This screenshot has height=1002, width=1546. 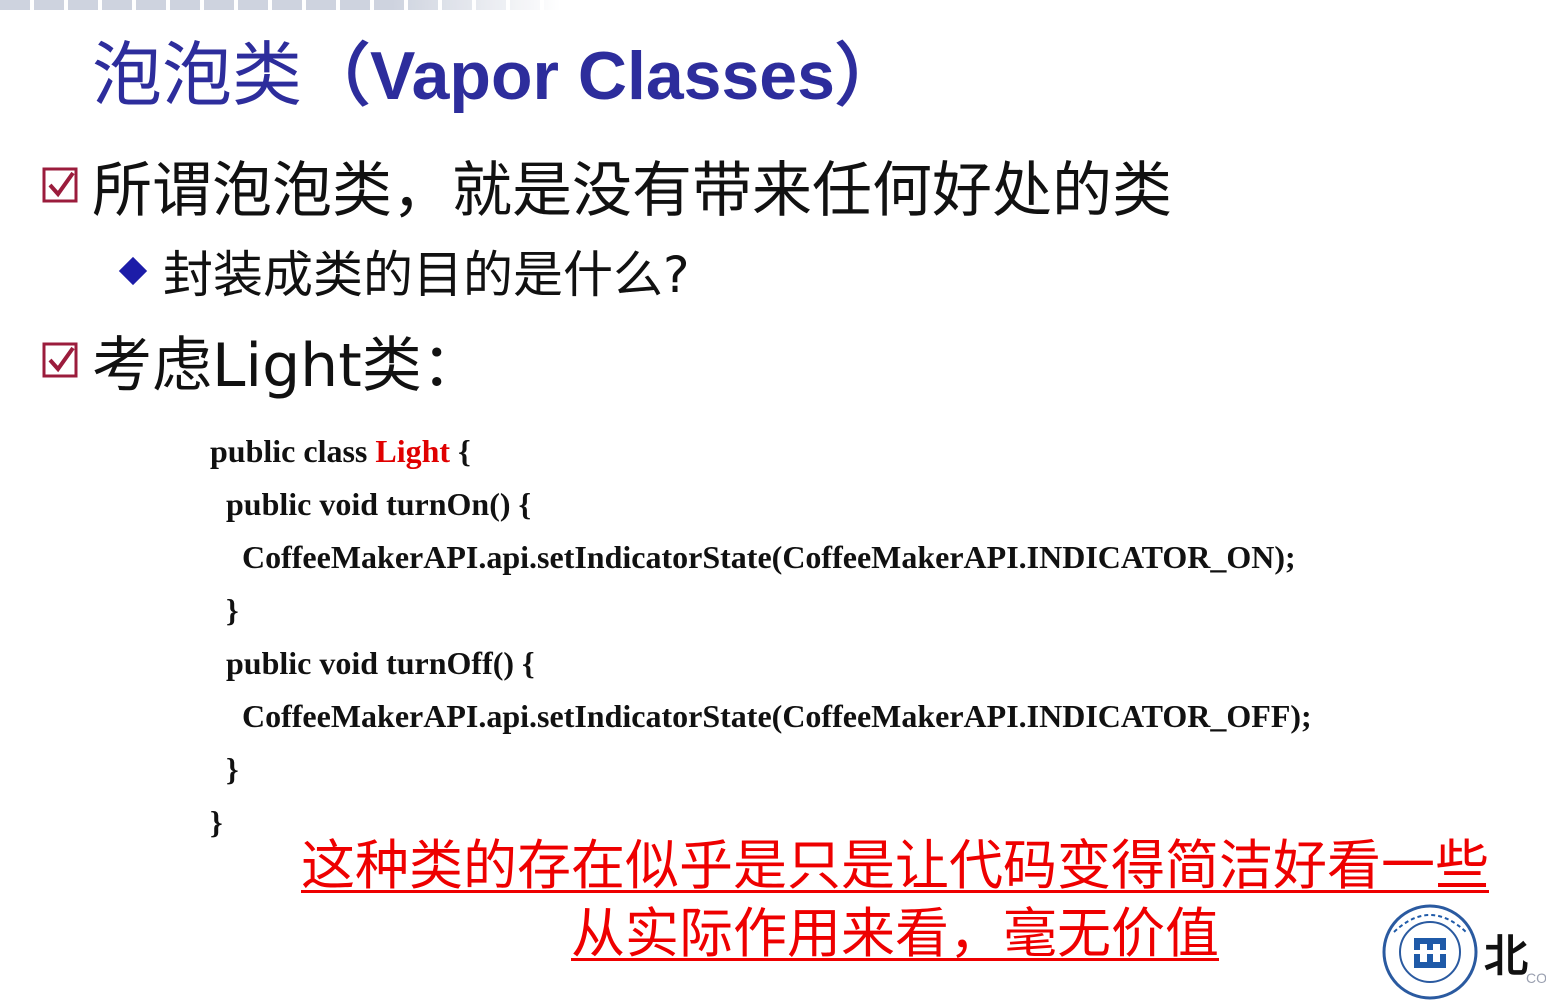 What do you see at coordinates (602, 76) in the screenshot?
I see `title-english: （Vapor Classes）` at bounding box center [602, 76].